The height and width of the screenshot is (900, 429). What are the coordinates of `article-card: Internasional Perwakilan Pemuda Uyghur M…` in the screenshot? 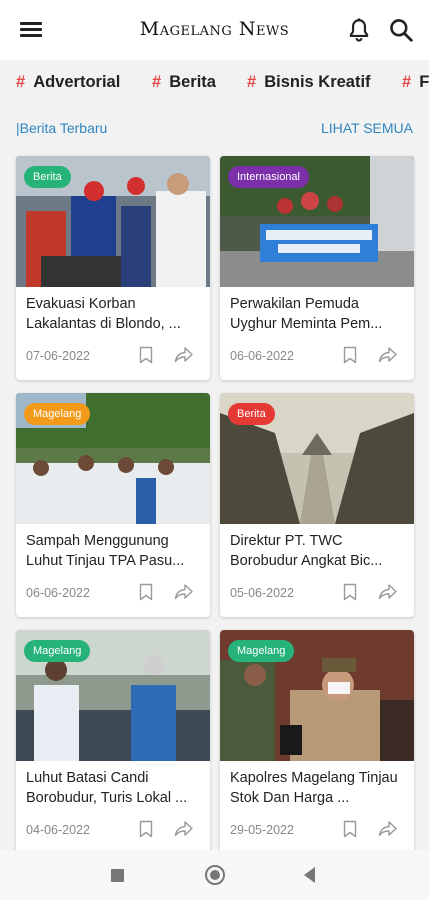 It's located at (317, 268).